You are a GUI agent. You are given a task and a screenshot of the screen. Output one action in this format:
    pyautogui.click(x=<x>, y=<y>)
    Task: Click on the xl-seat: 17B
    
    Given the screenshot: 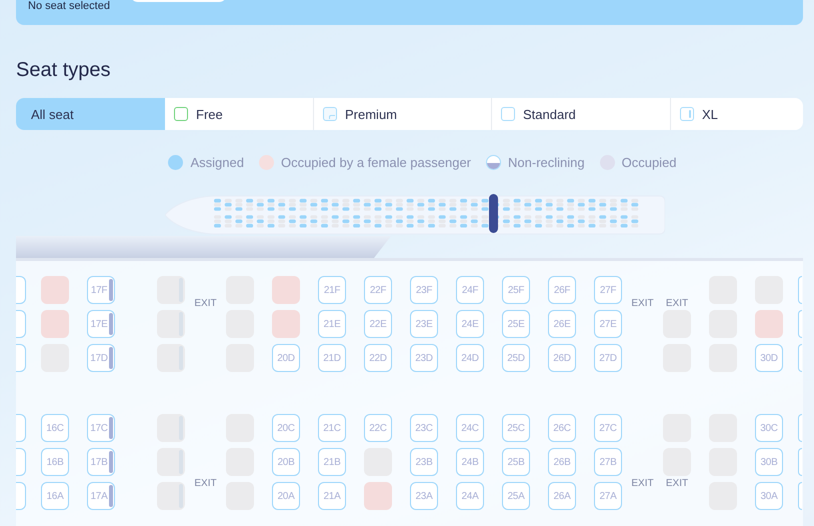 What is the action you would take?
    pyautogui.click(x=101, y=462)
    